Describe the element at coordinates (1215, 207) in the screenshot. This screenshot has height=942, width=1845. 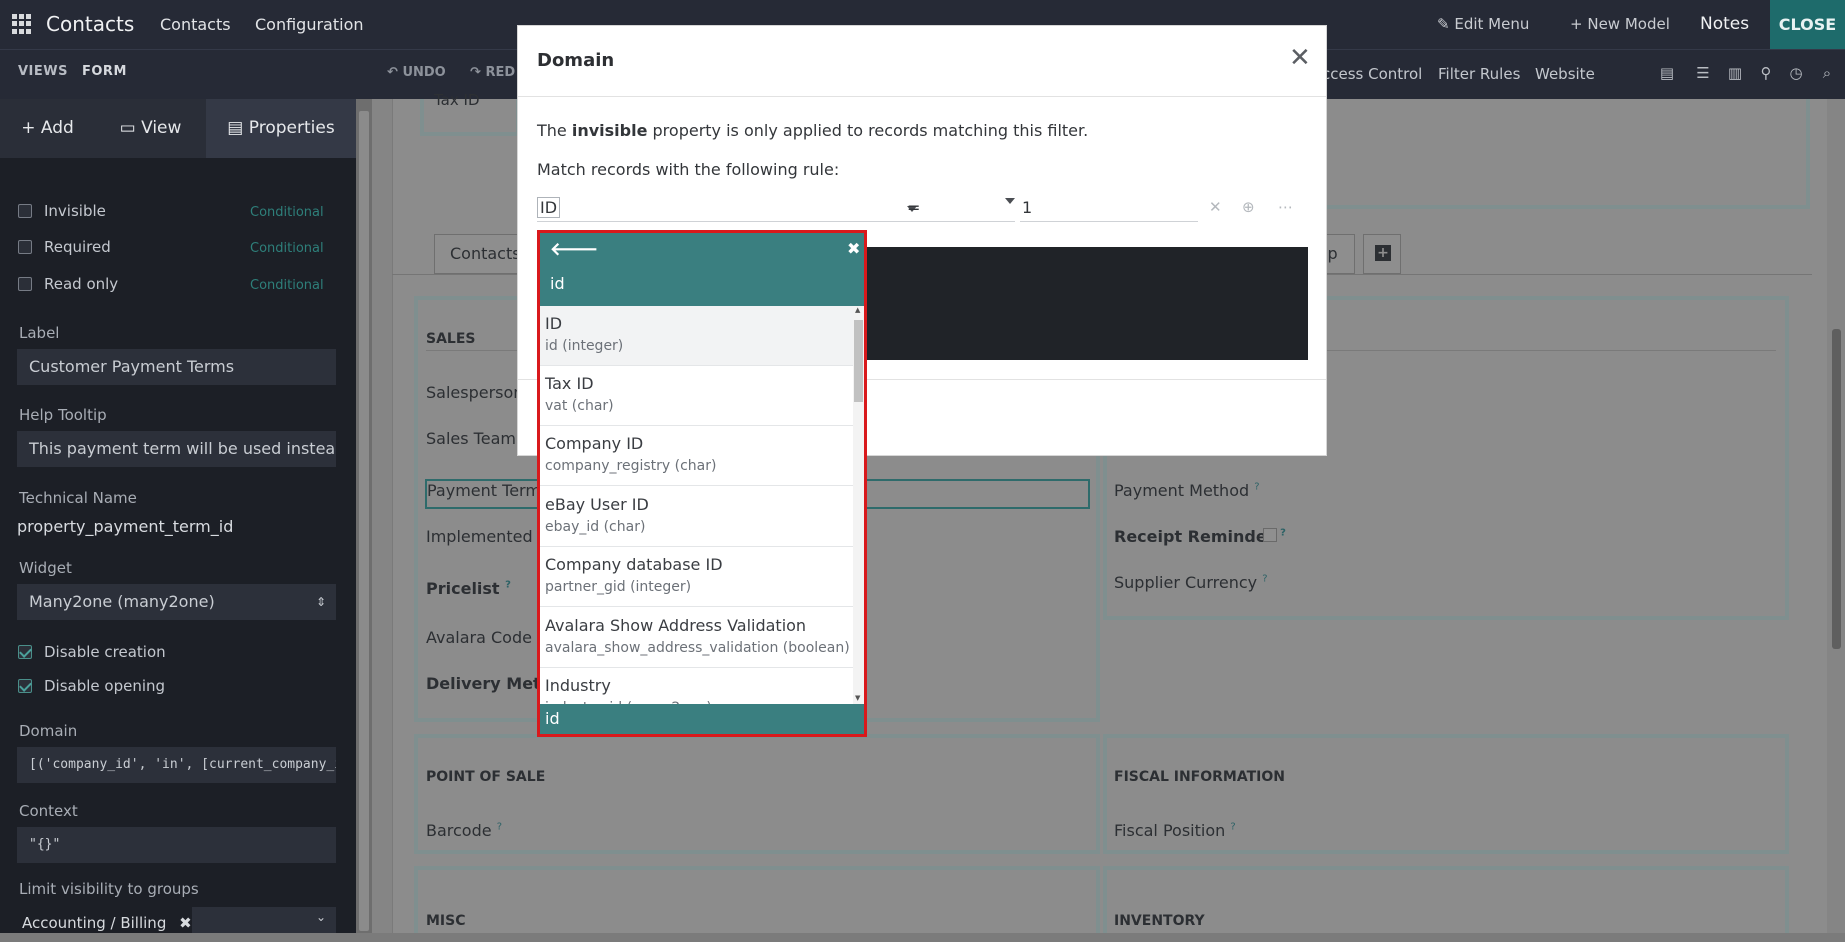
I see `delete-rule-icon: ✕` at that location.